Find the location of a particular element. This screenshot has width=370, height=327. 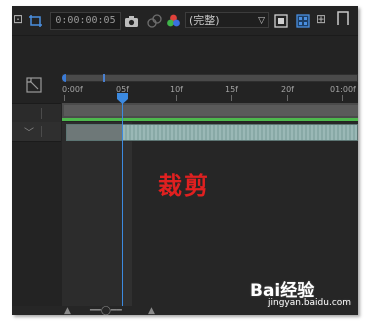

ruler-label: 15f is located at coordinates (231, 89).